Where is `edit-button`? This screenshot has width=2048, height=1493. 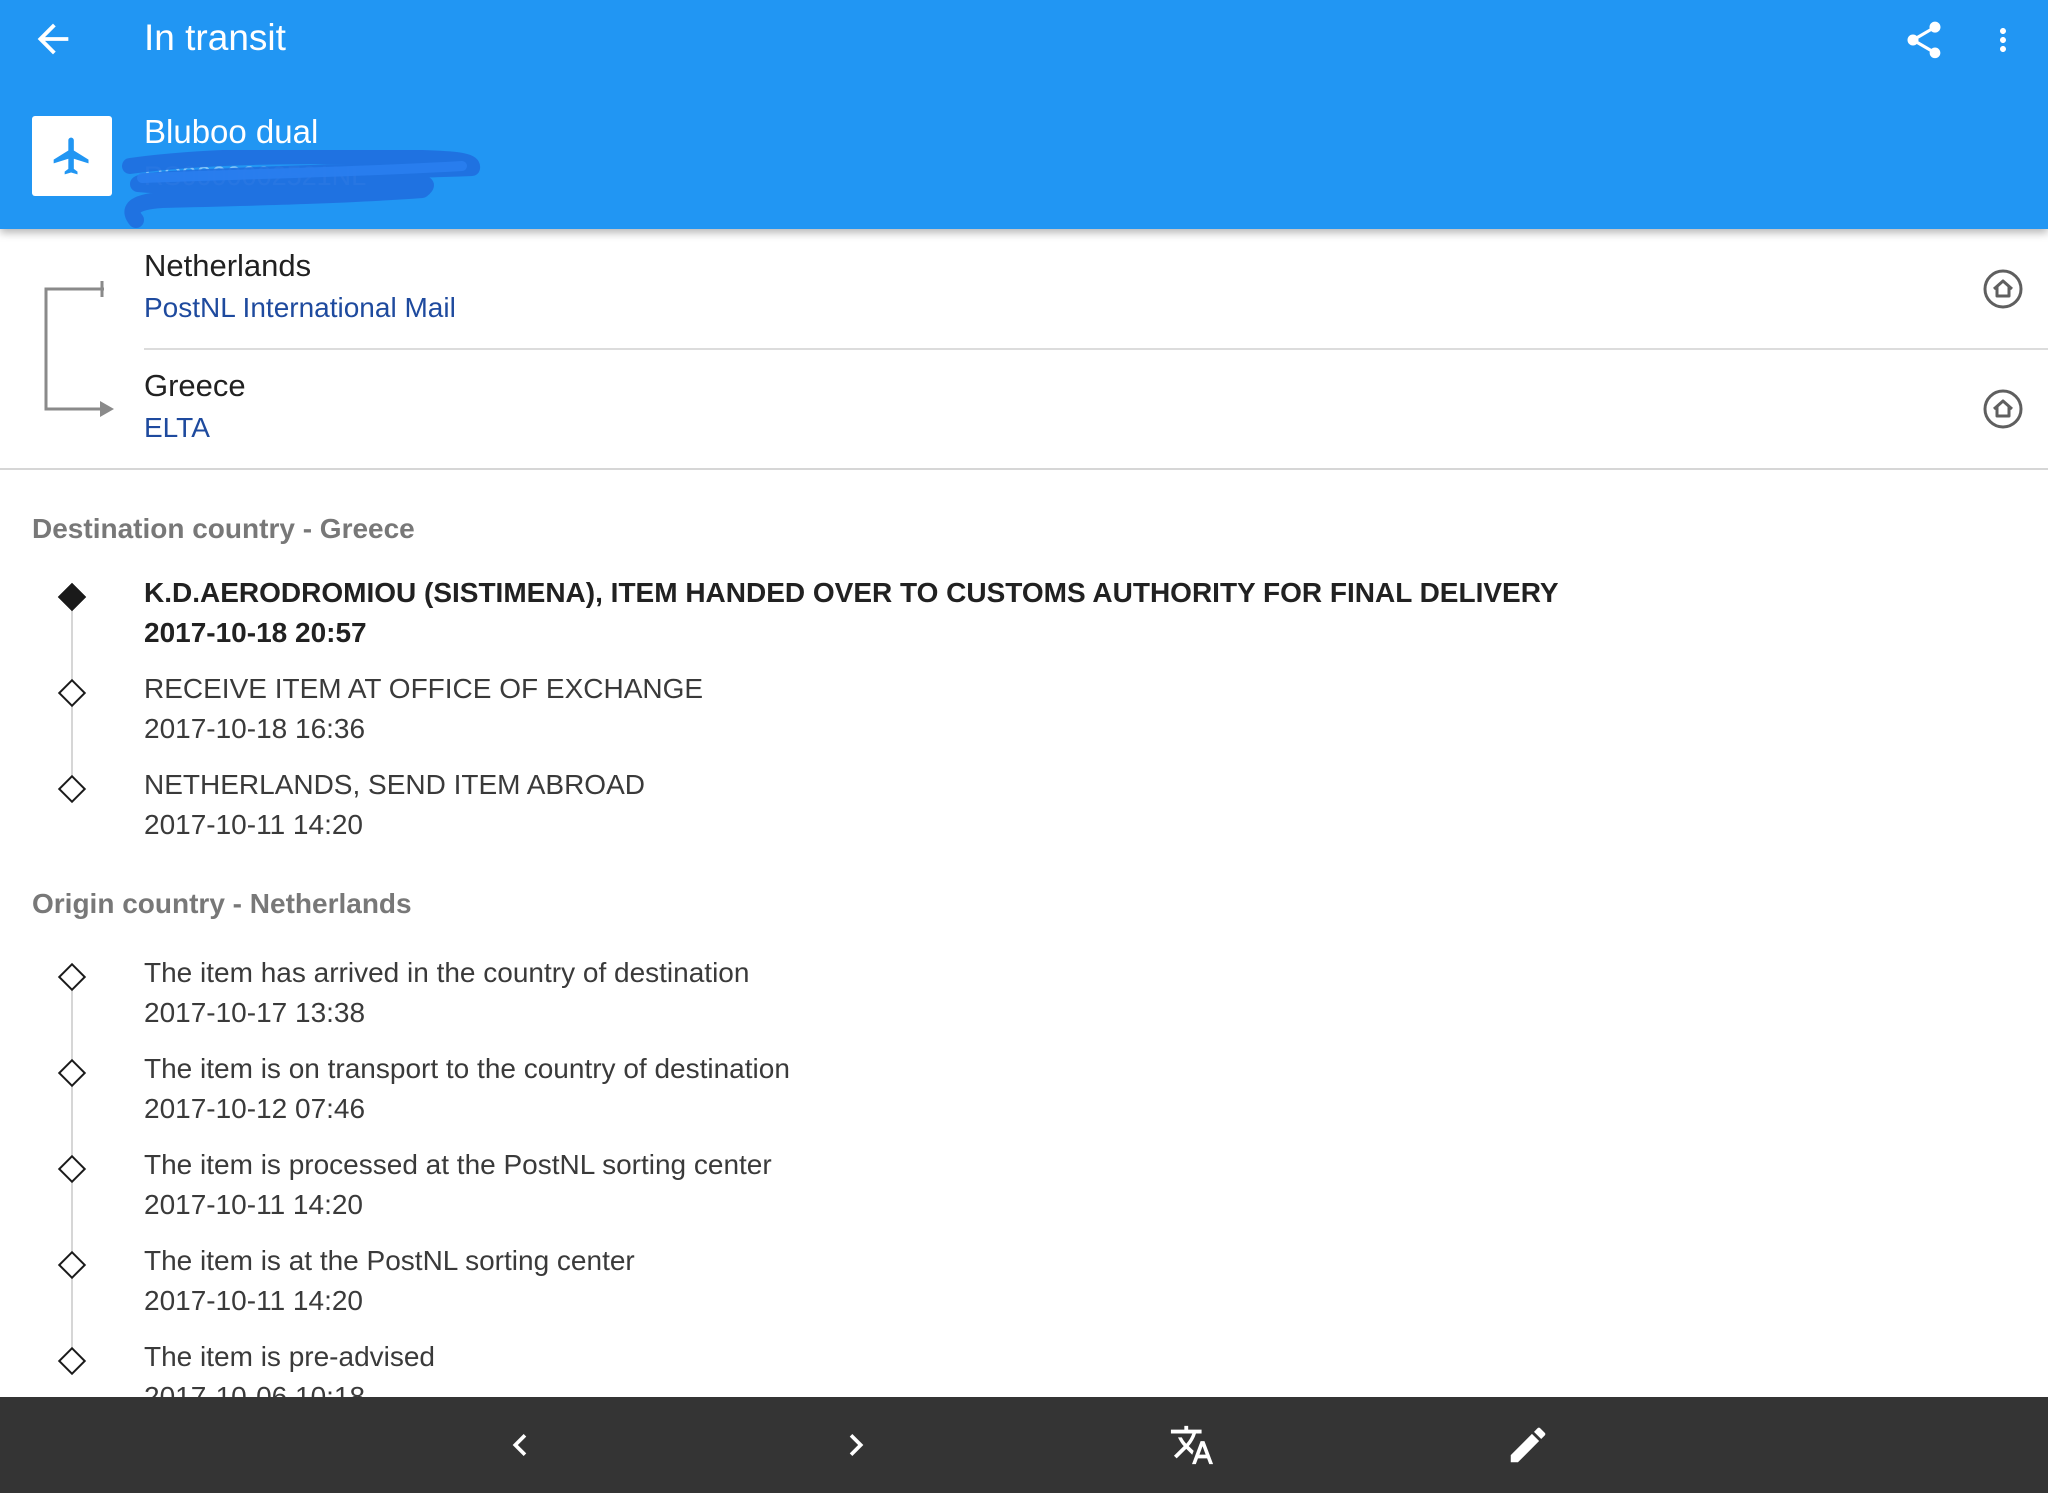
edit-button is located at coordinates (1528, 1445).